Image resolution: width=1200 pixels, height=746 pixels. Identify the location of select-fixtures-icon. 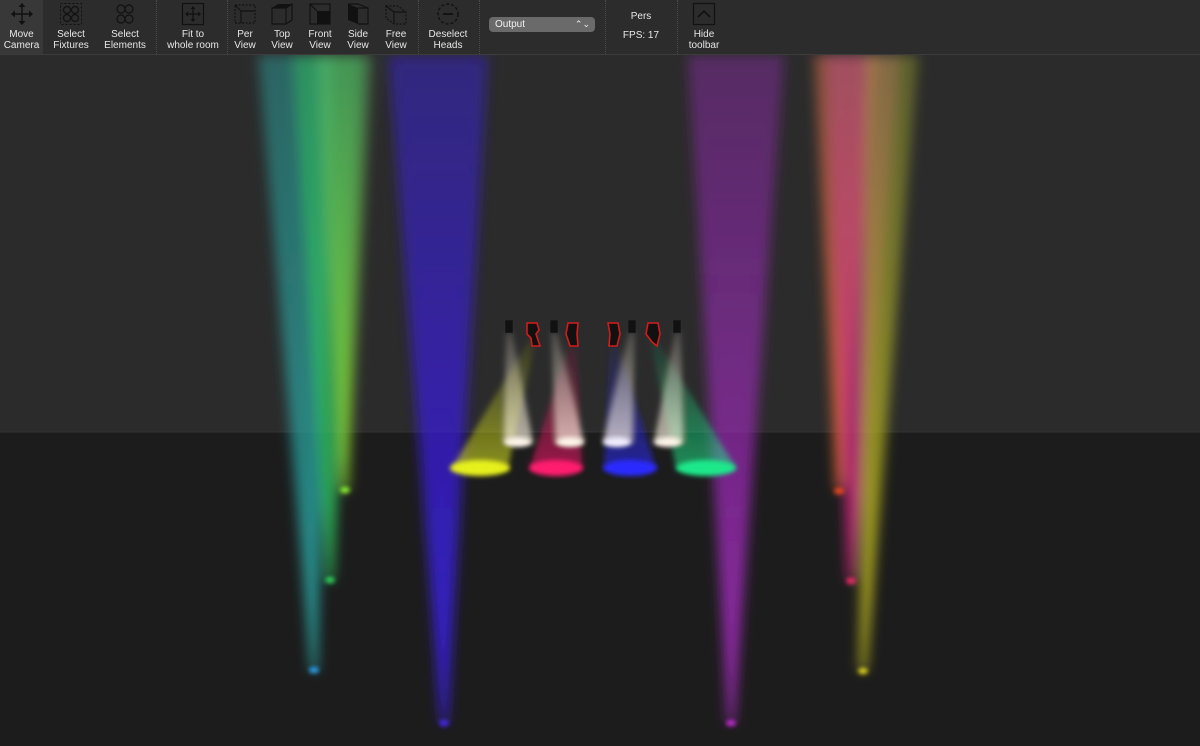
(71, 14).